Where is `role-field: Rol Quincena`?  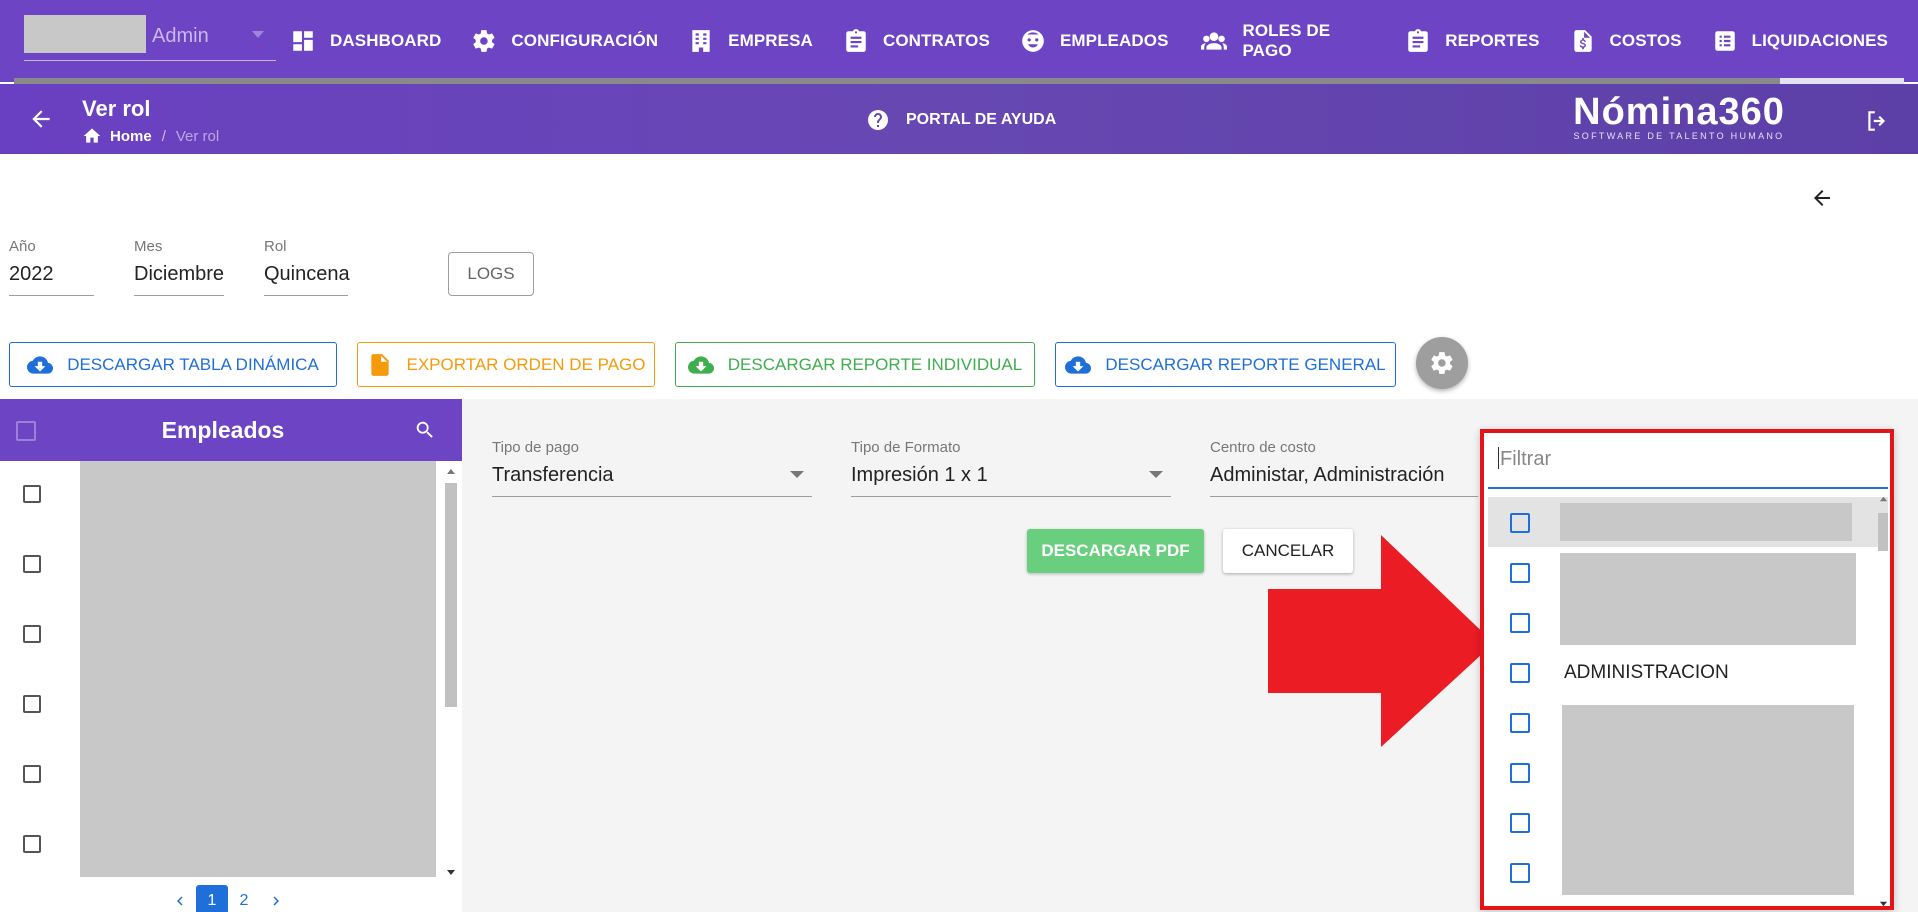 role-field: Rol Quincena is located at coordinates (307, 267).